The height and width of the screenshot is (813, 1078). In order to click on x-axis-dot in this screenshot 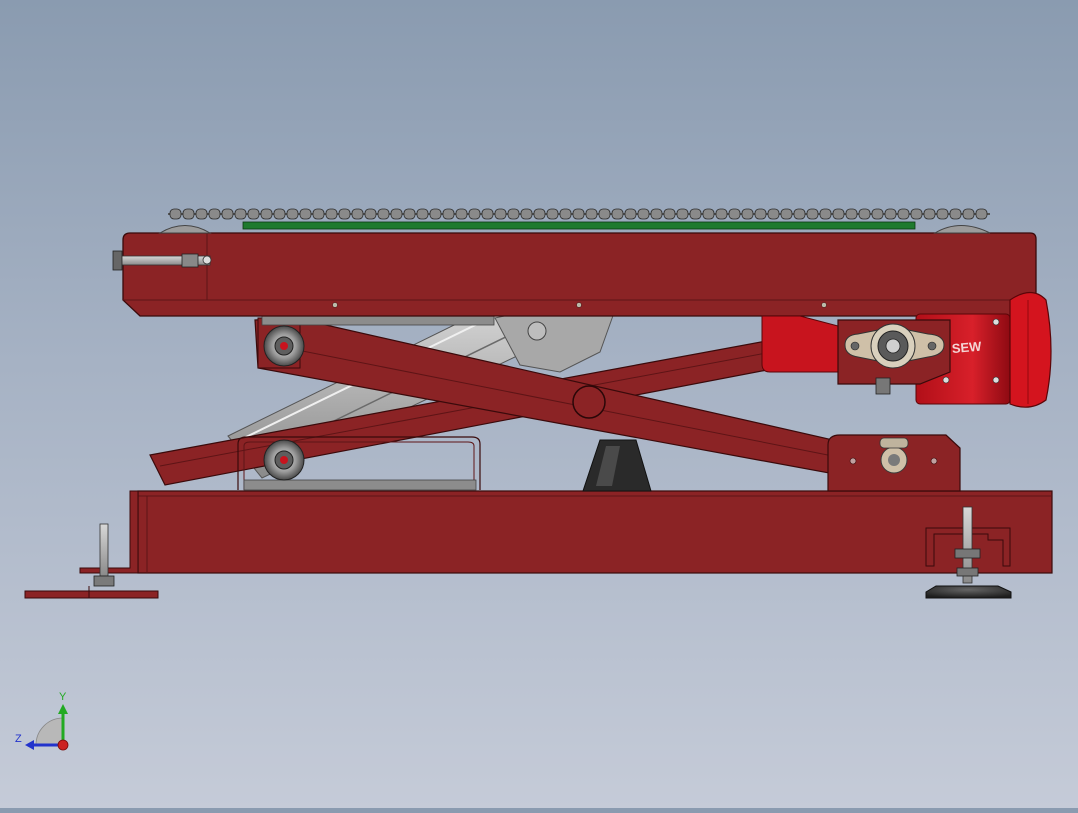, I will do `click(63, 745)`.